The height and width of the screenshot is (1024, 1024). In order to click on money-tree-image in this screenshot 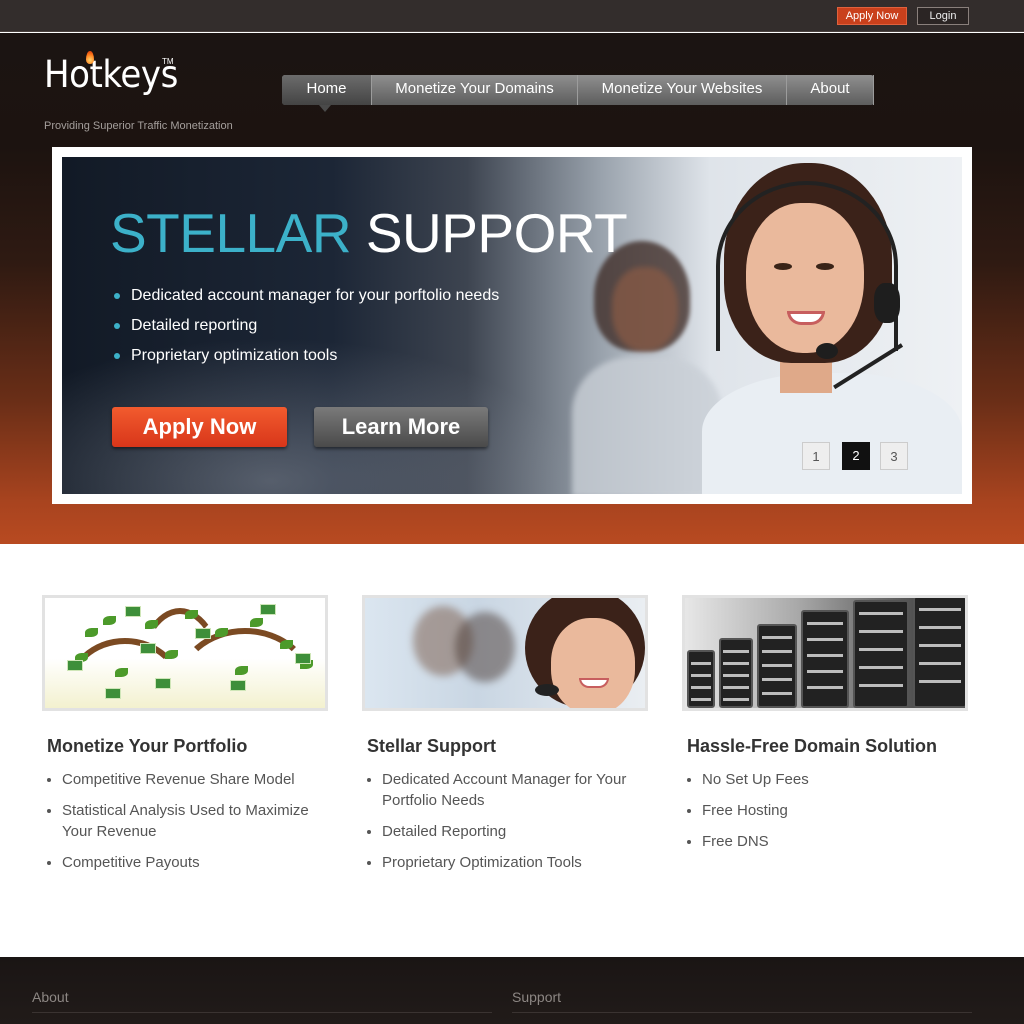, I will do `click(185, 653)`.